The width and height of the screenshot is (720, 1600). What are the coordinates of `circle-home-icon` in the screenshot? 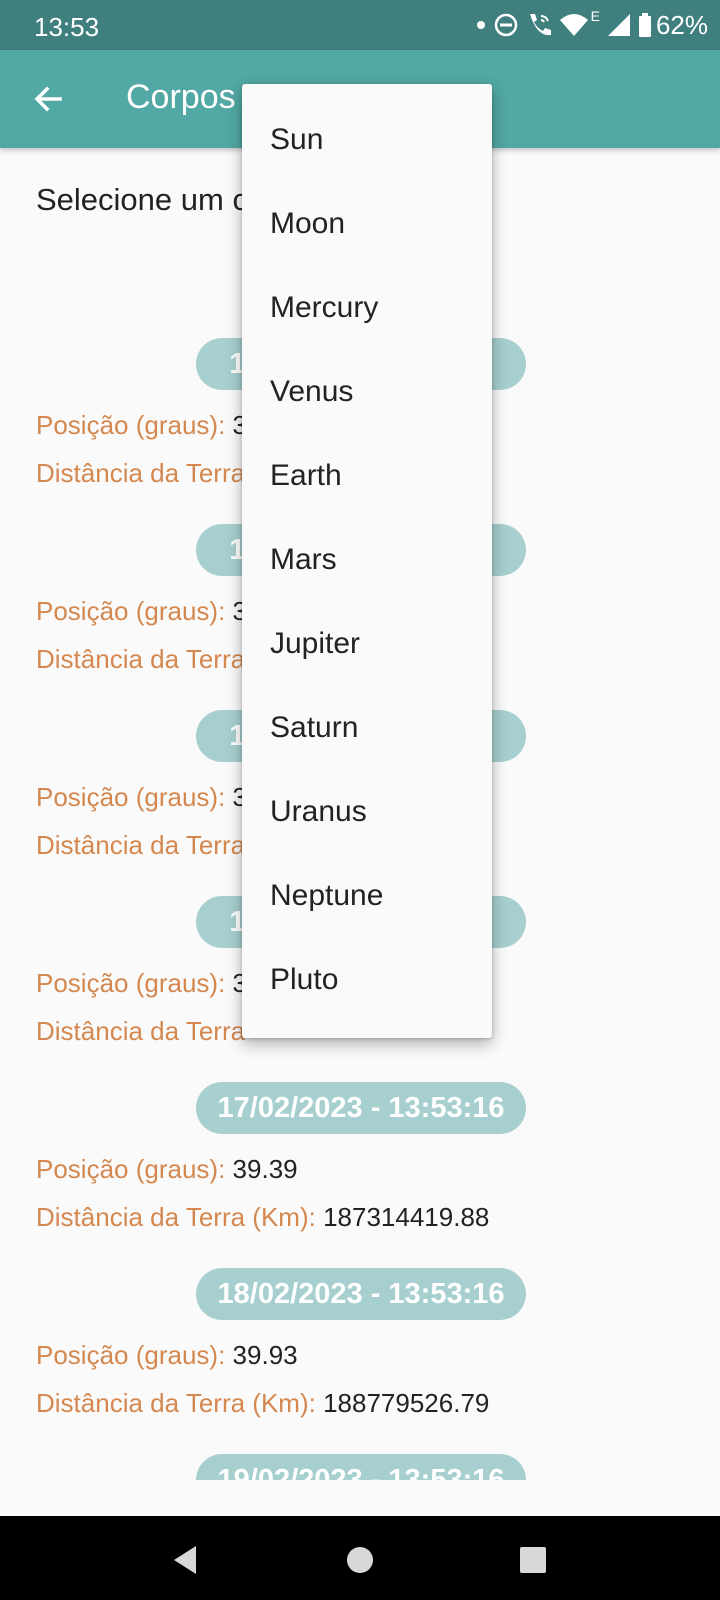 It's located at (360, 1560).